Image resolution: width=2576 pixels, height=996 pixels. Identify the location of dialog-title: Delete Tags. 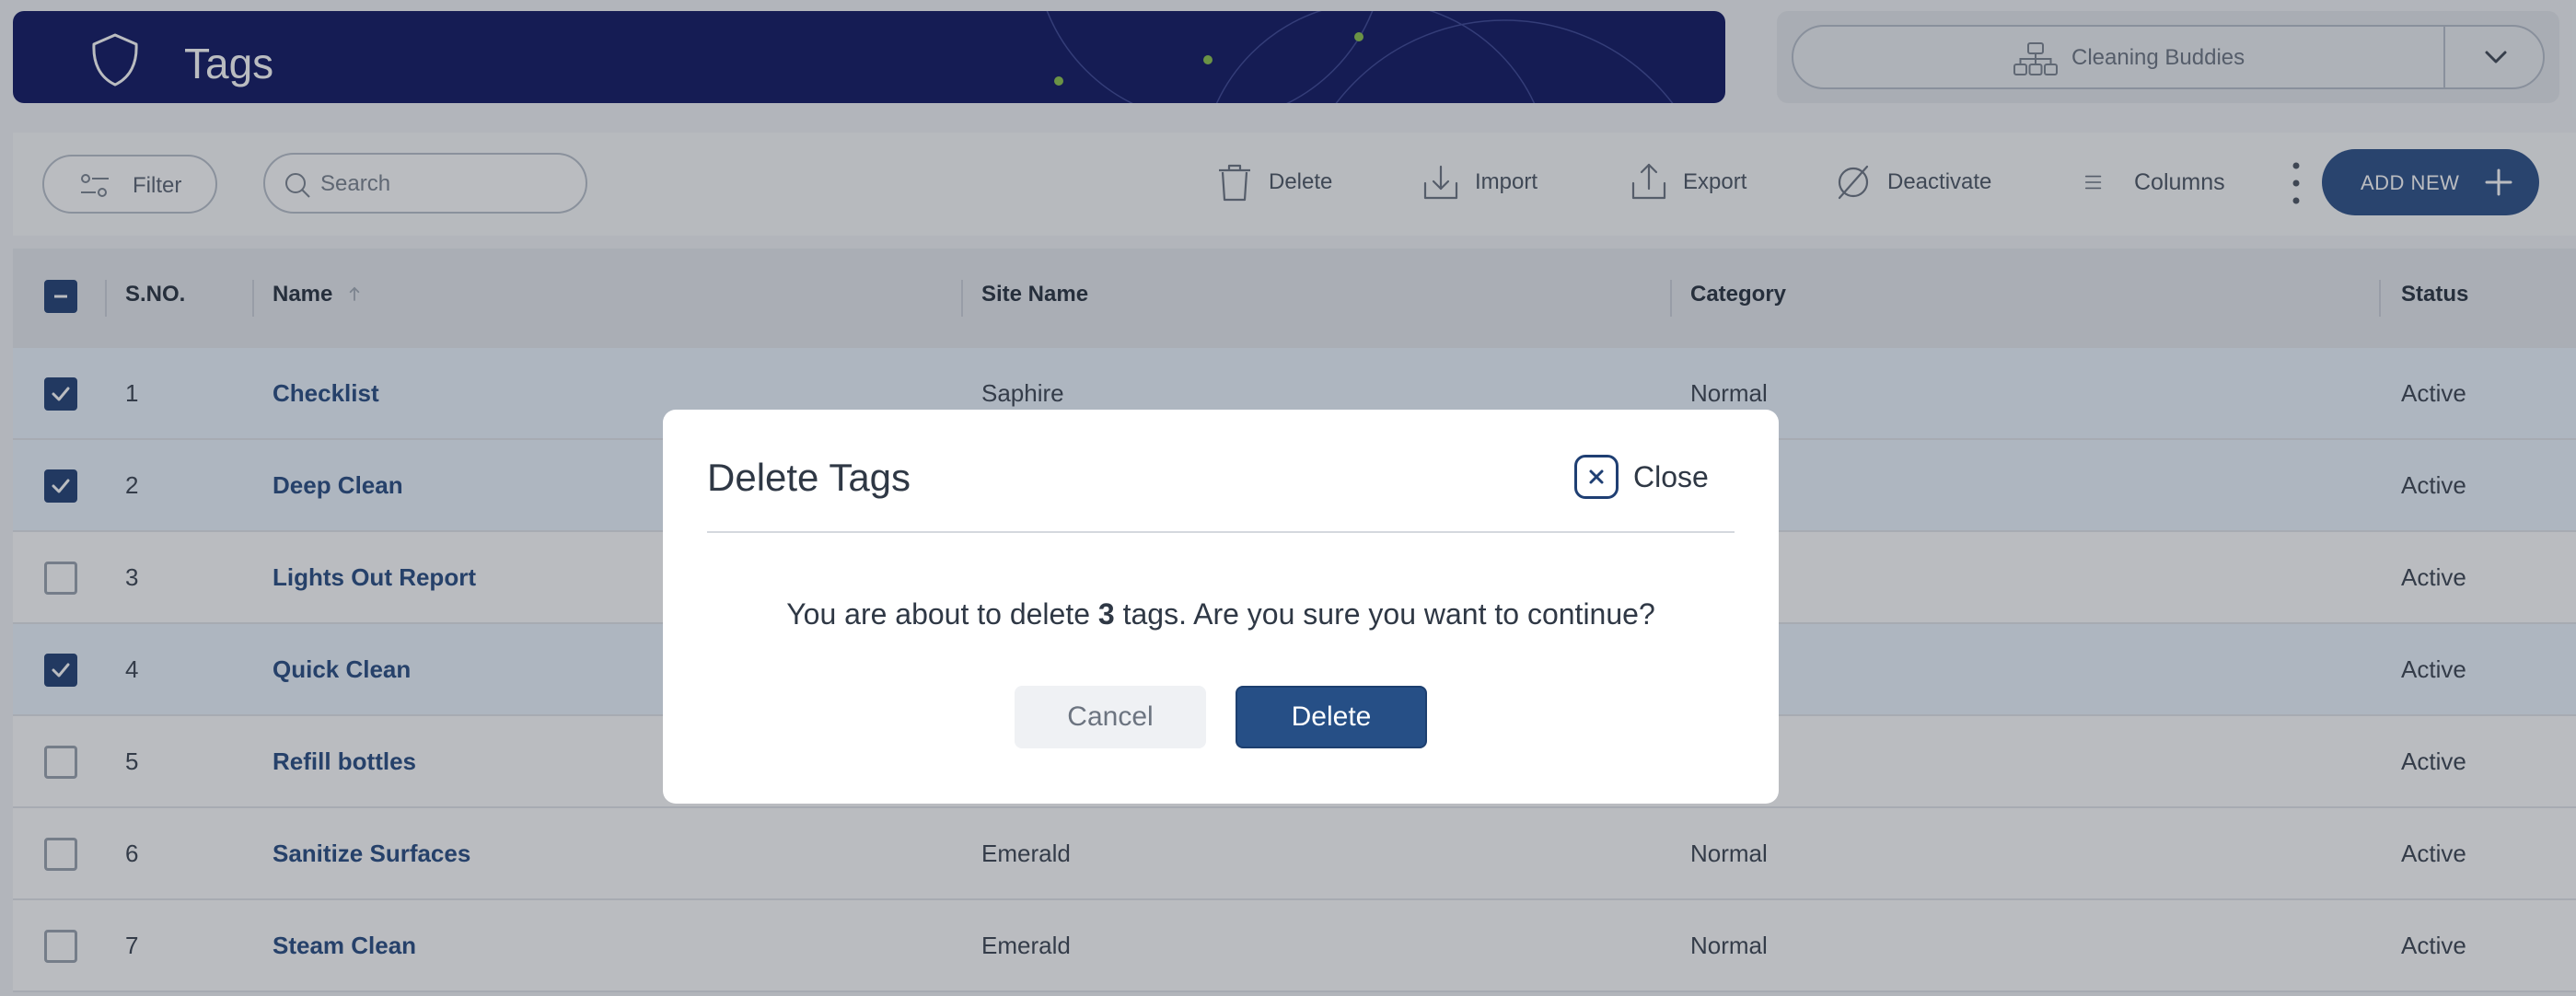
(809, 477).